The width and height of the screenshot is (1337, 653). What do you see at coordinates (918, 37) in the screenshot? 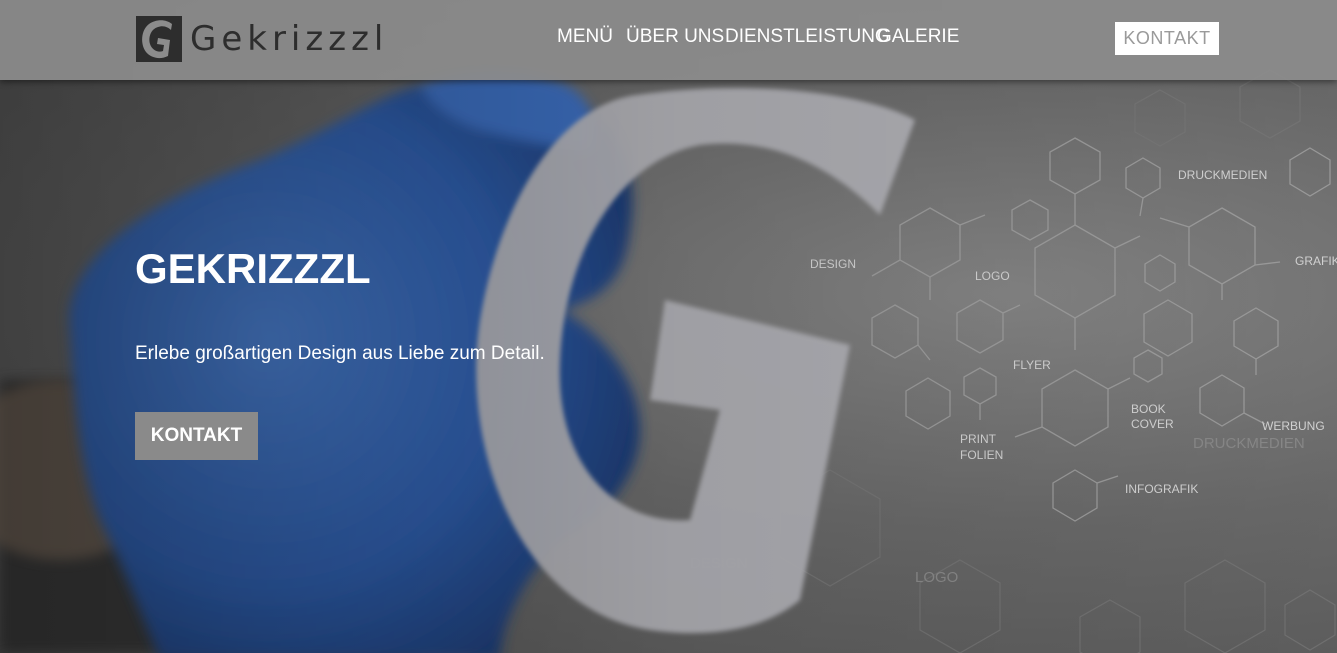
I see `nav-item-gallery: GALERIE` at bounding box center [918, 37].